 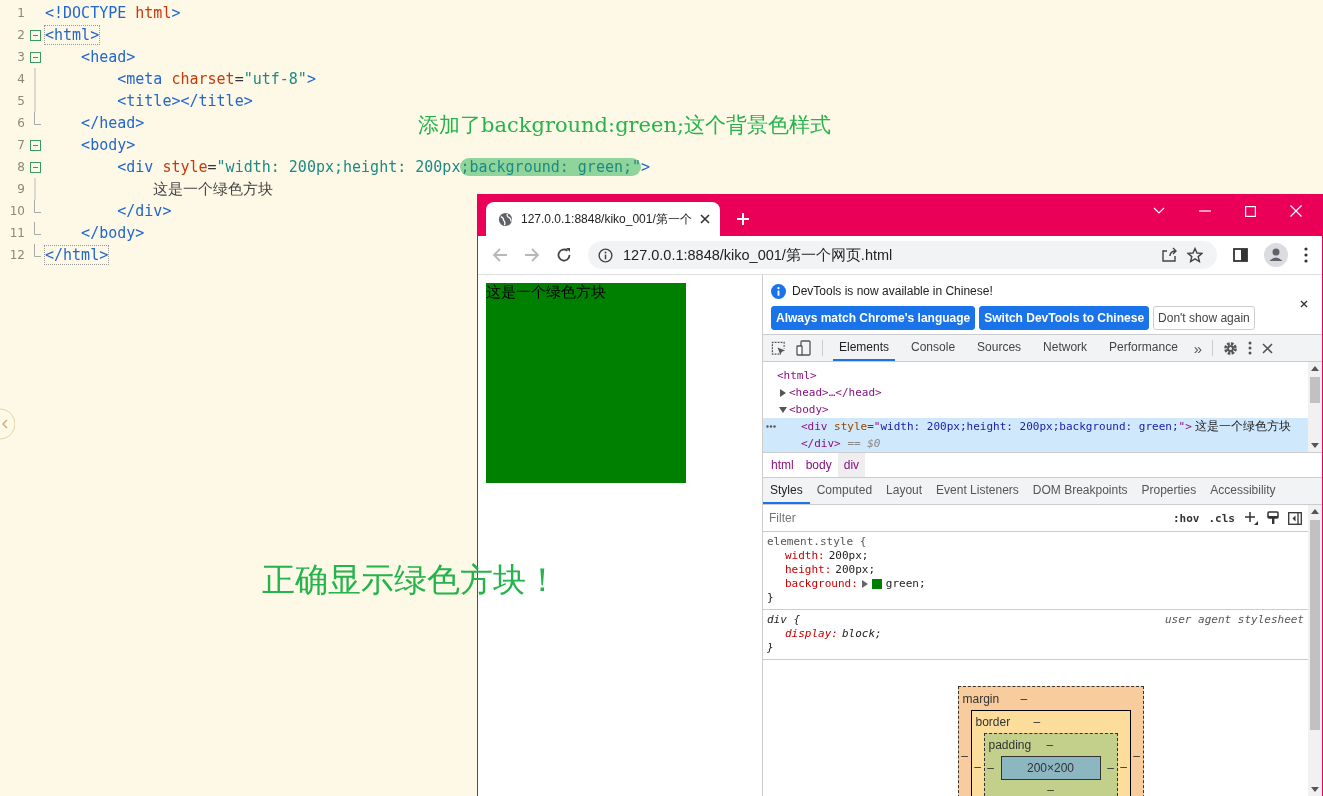 I want to click on css-property: height:, so click(x=808, y=570).